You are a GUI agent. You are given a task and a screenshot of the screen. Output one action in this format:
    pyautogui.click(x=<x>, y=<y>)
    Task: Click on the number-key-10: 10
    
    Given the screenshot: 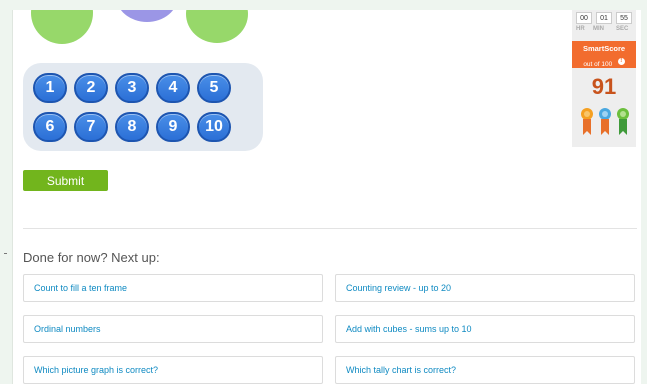 What is the action you would take?
    pyautogui.click(x=214, y=127)
    